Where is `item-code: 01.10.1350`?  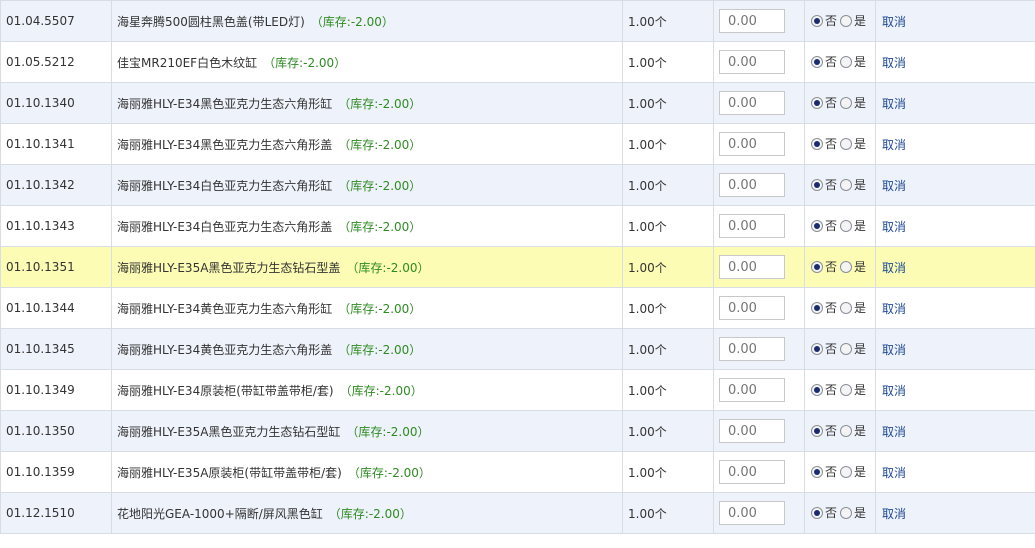
item-code: 01.10.1350 is located at coordinates (56, 431).